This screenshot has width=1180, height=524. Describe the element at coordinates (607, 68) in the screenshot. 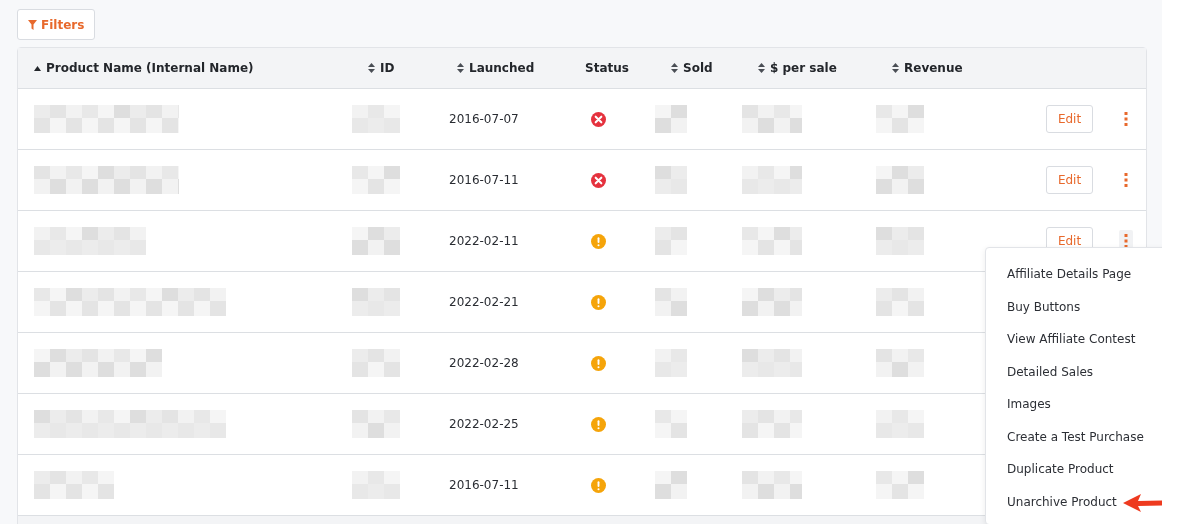

I see `column-header: Status` at that location.